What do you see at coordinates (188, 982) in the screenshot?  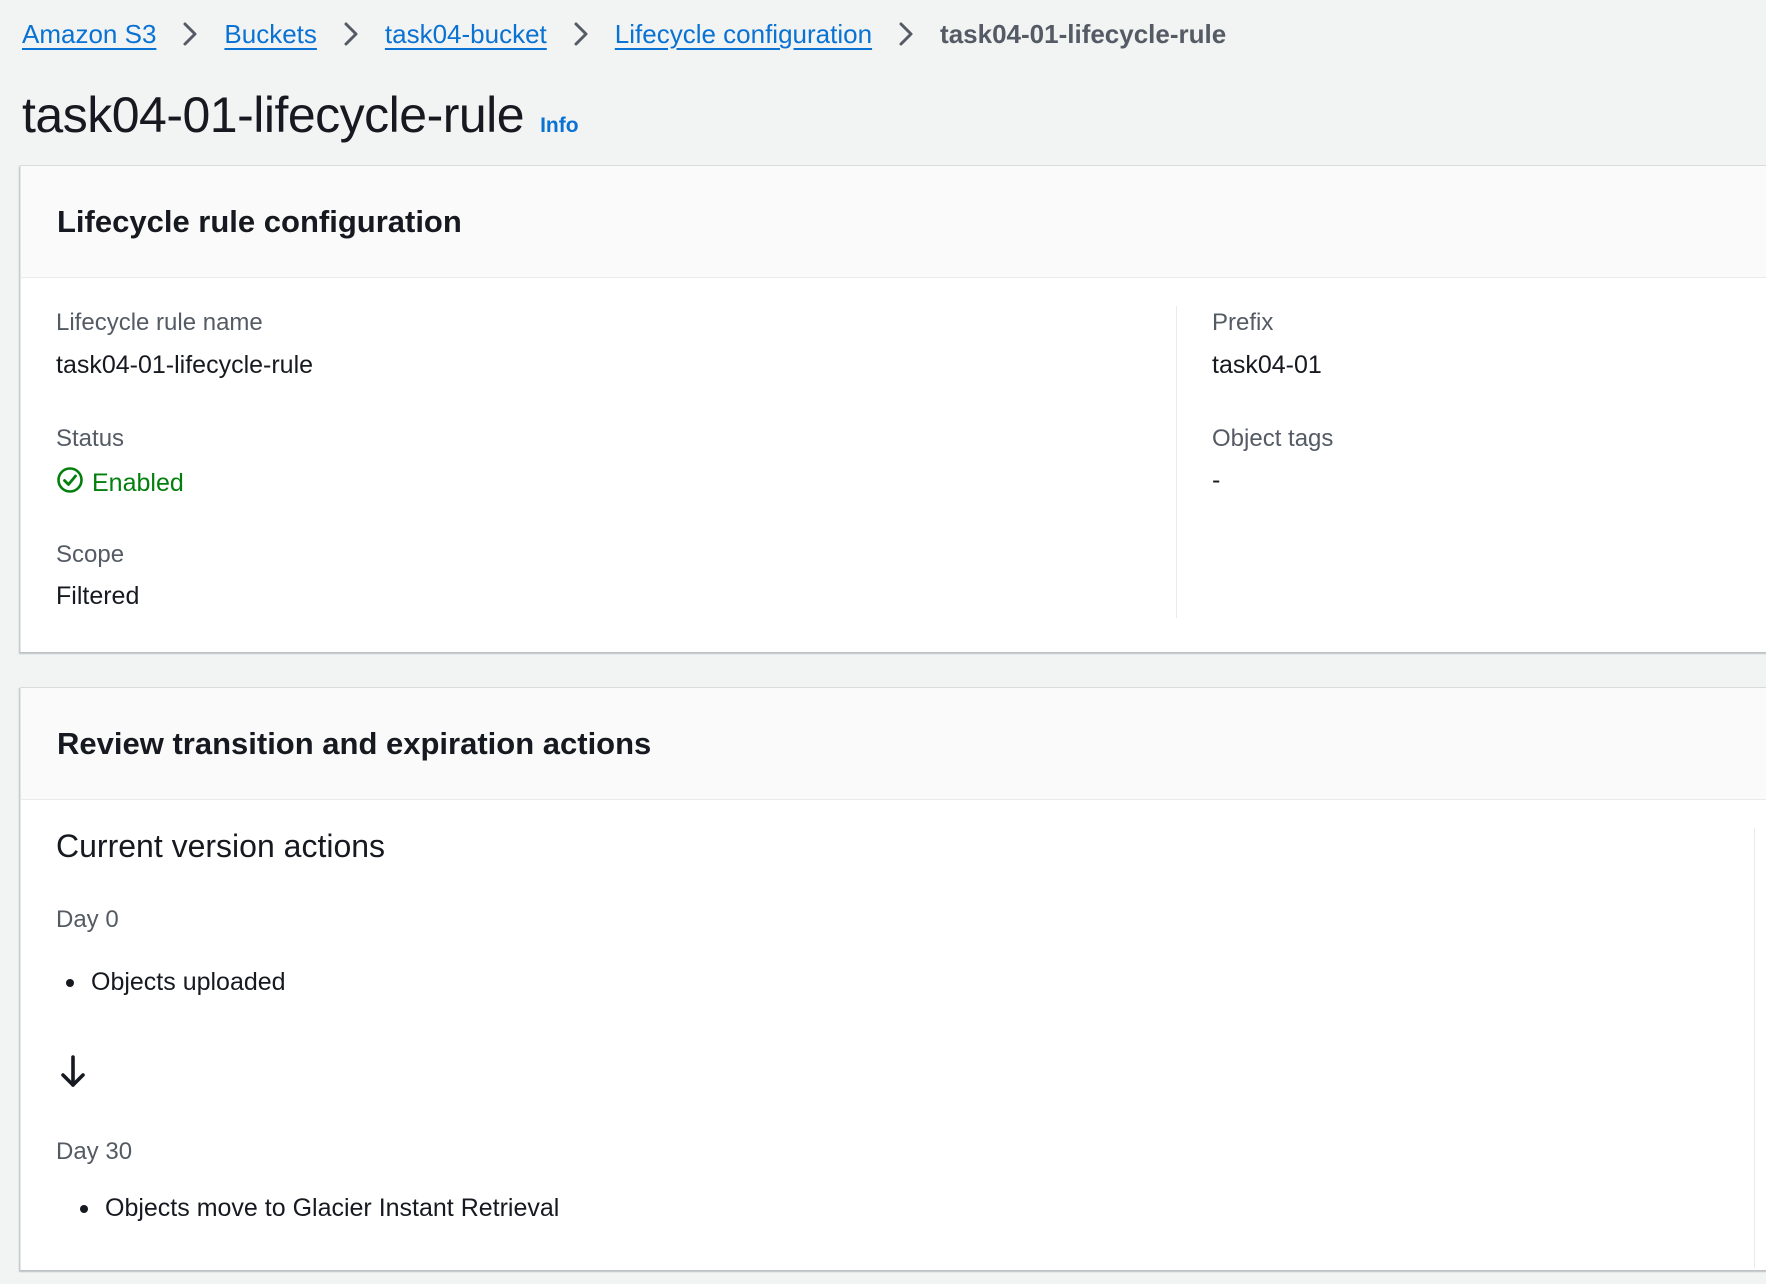 I see `day-0-action: Objects uploaded` at bounding box center [188, 982].